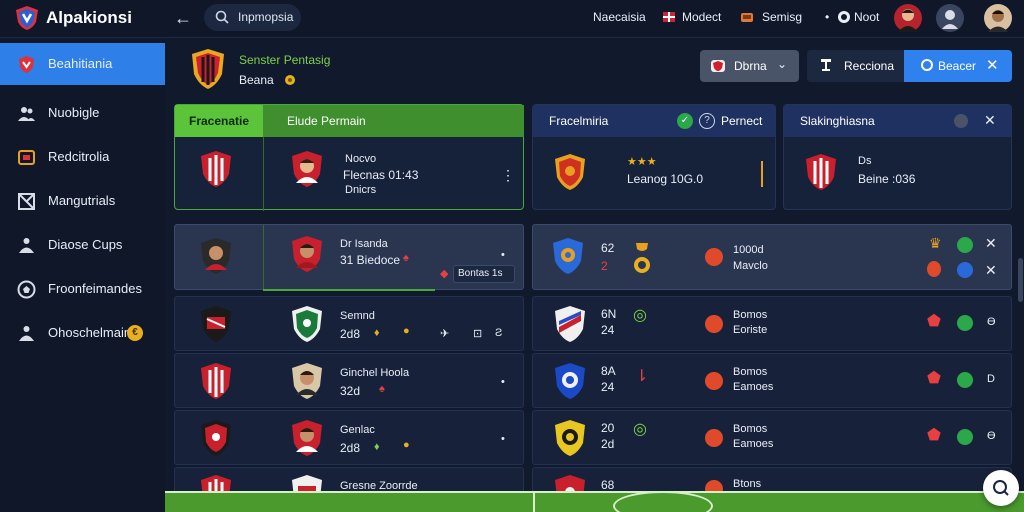 This screenshot has height=512, width=1024. I want to click on panel-title: Fracelmiria, so click(579, 121).